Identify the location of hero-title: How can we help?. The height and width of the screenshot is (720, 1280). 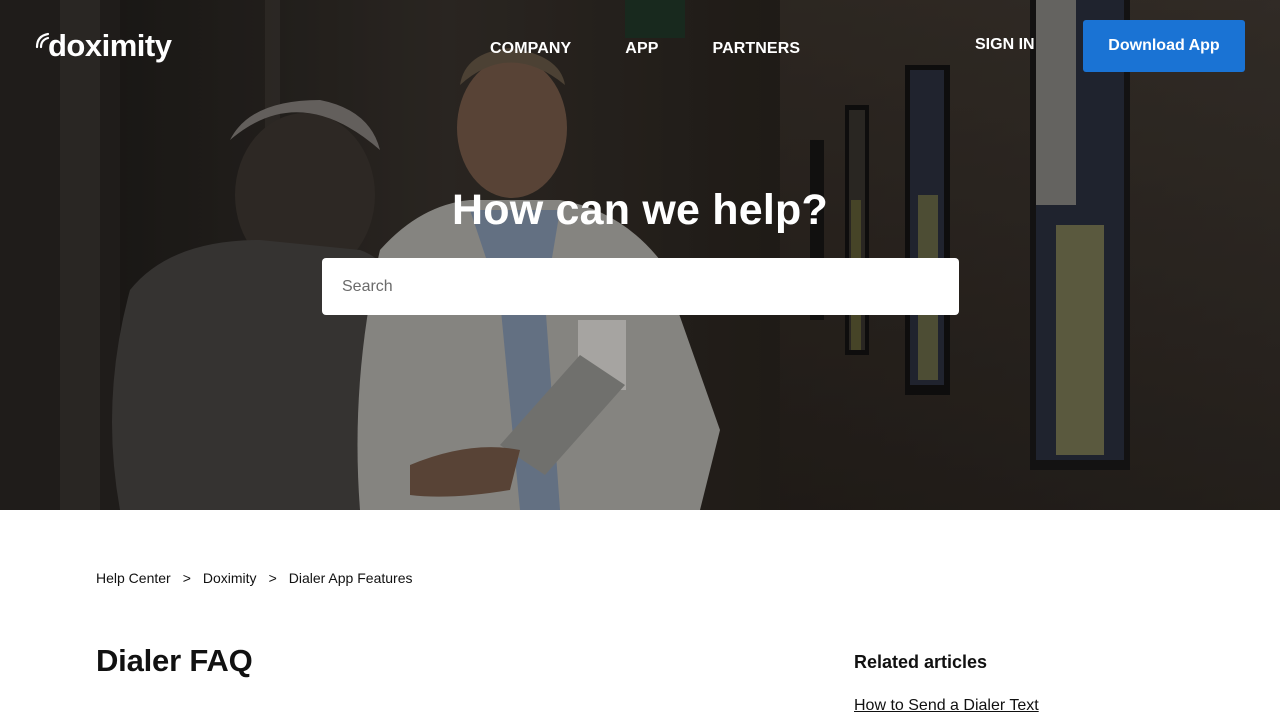
(640, 210).